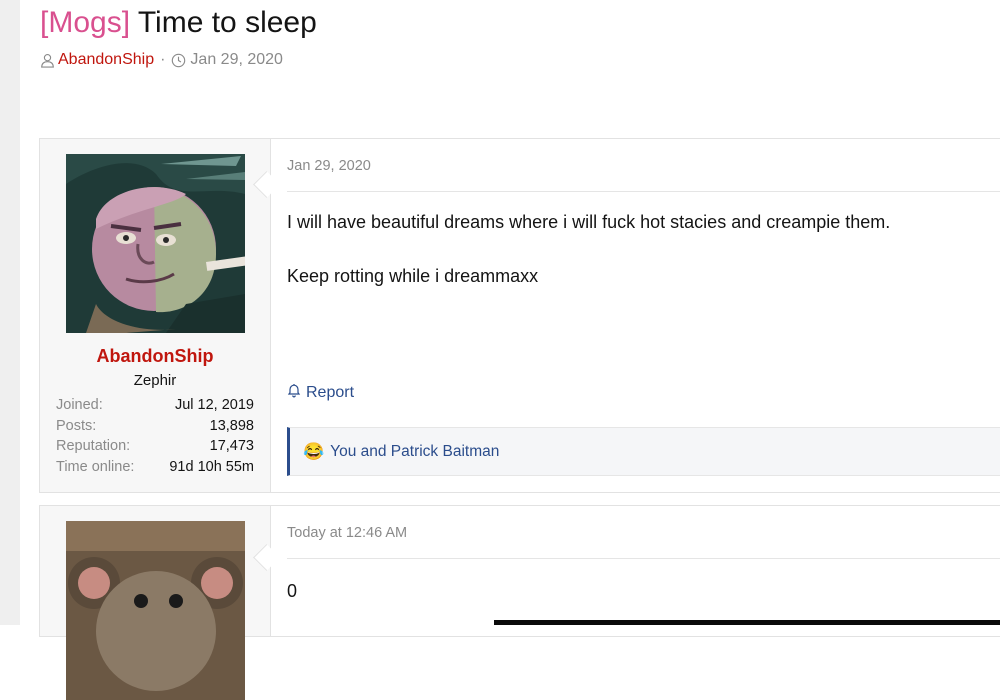 This screenshot has height=700, width=1000. Describe the element at coordinates (330, 392) in the screenshot. I see `report-label: Report` at that location.